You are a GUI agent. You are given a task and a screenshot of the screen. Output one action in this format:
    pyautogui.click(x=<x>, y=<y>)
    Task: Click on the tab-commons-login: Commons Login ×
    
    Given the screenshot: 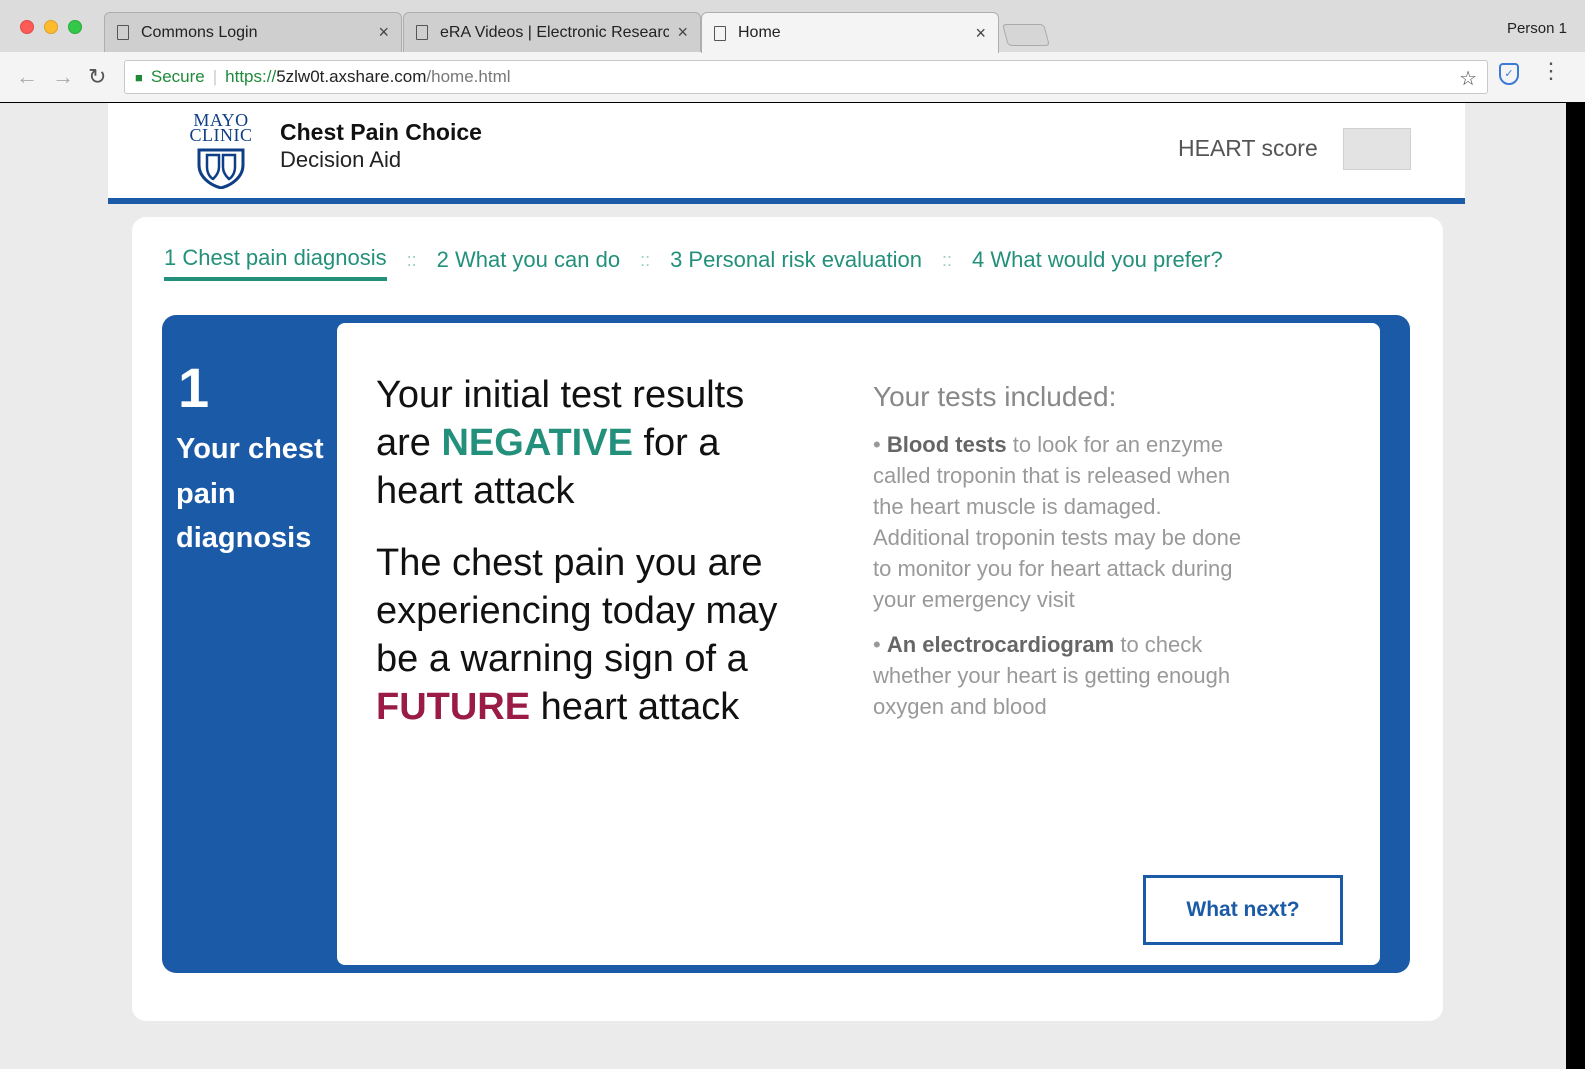 What is the action you would take?
    pyautogui.click(x=253, y=32)
    